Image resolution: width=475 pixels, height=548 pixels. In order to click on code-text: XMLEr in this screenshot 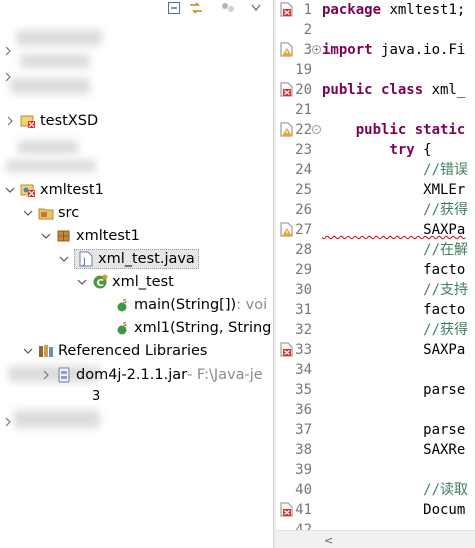, I will do `click(394, 190)`.